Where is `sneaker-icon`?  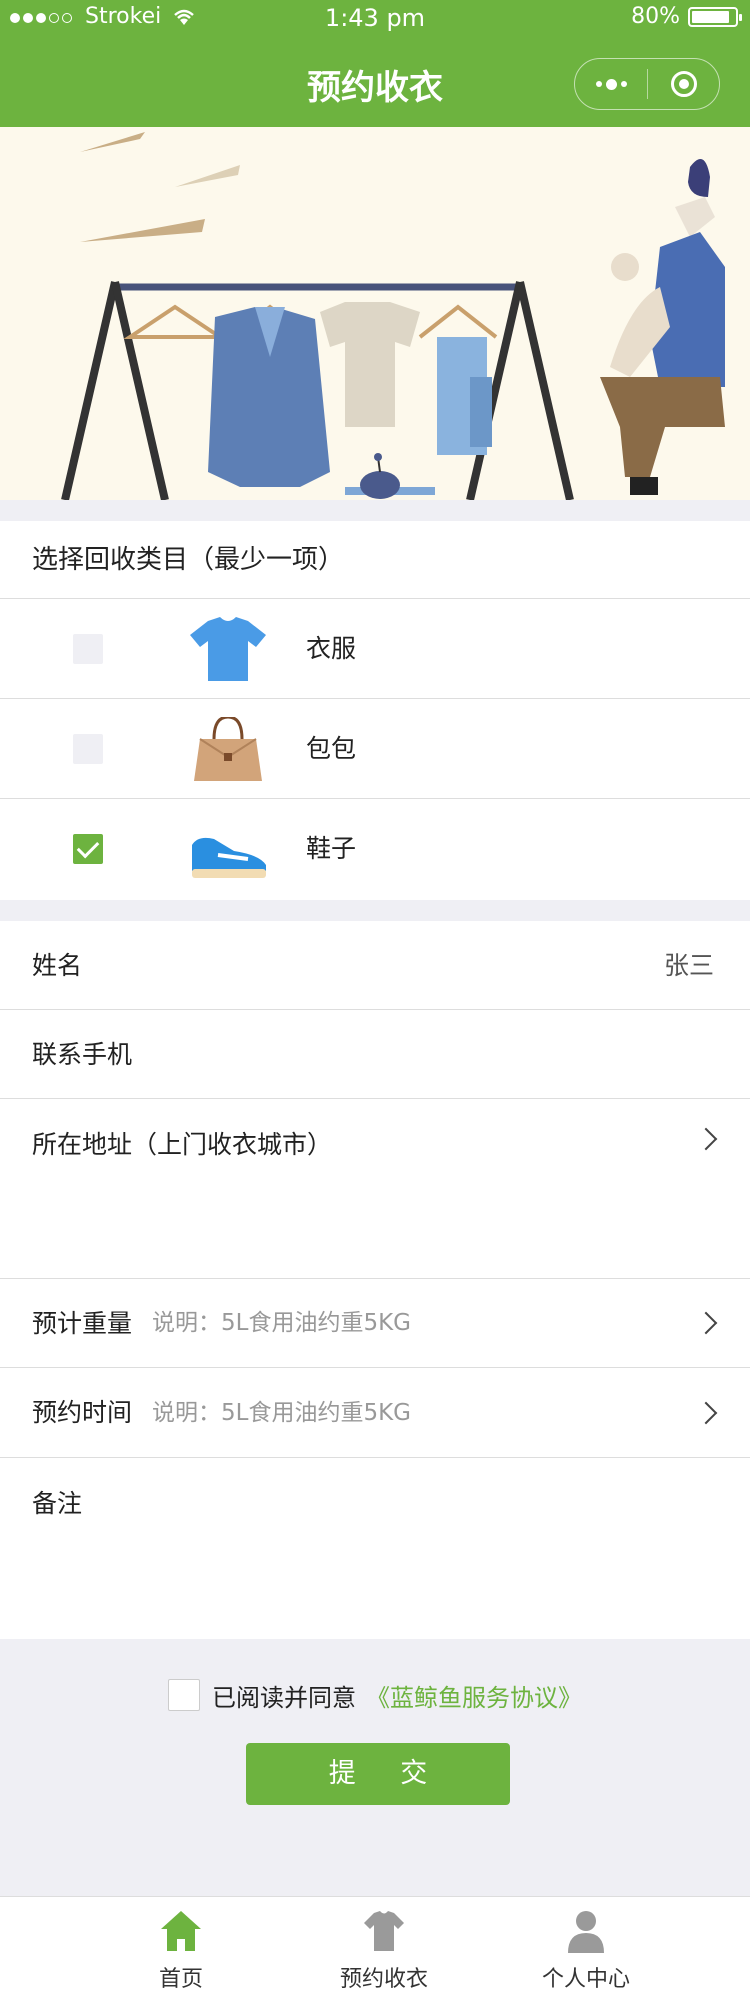 sneaker-icon is located at coordinates (229, 857).